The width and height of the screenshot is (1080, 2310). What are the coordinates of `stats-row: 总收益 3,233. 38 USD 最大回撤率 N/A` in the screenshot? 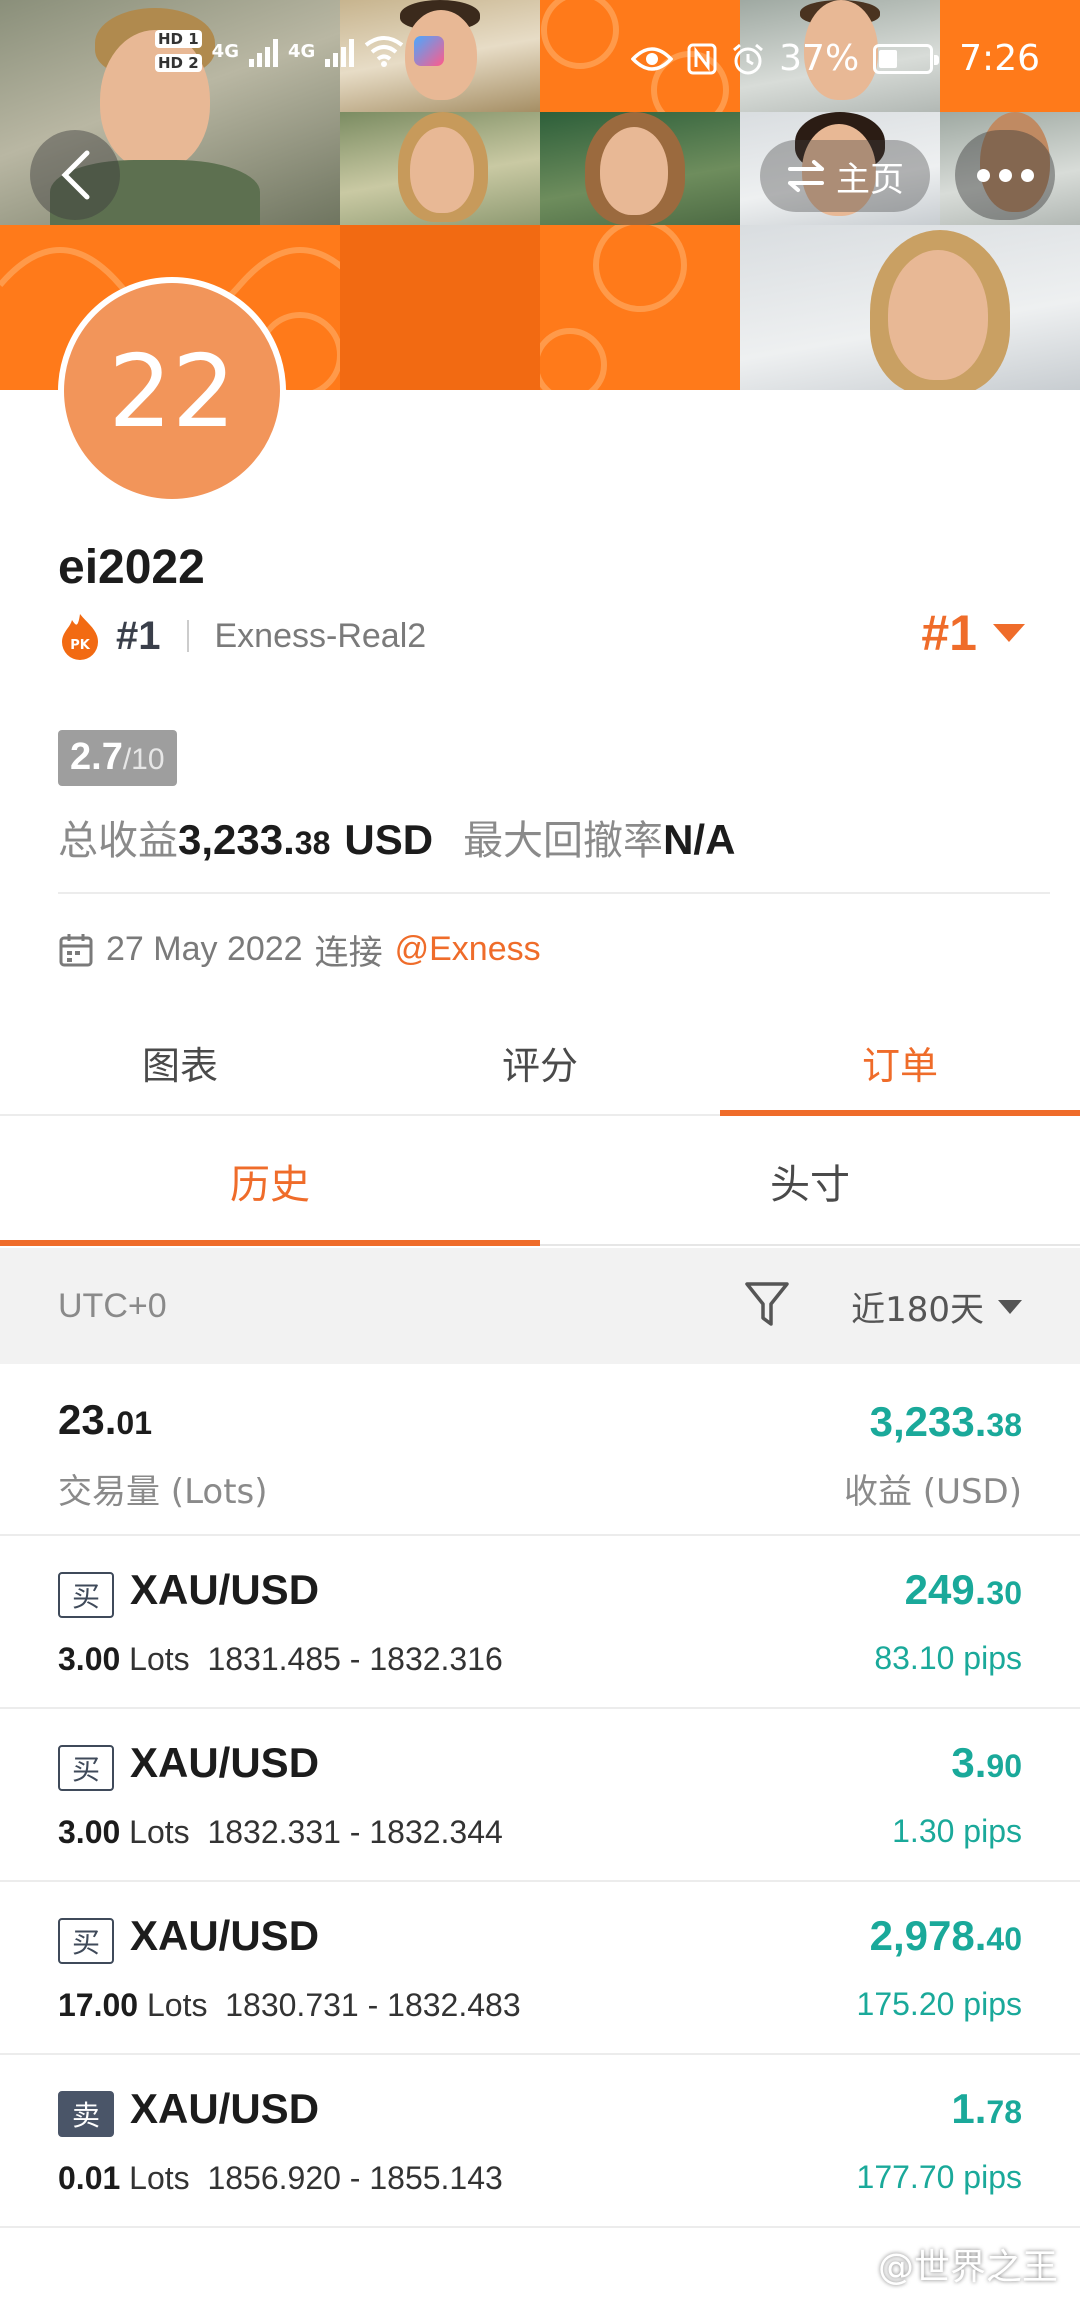 It's located at (396, 837).